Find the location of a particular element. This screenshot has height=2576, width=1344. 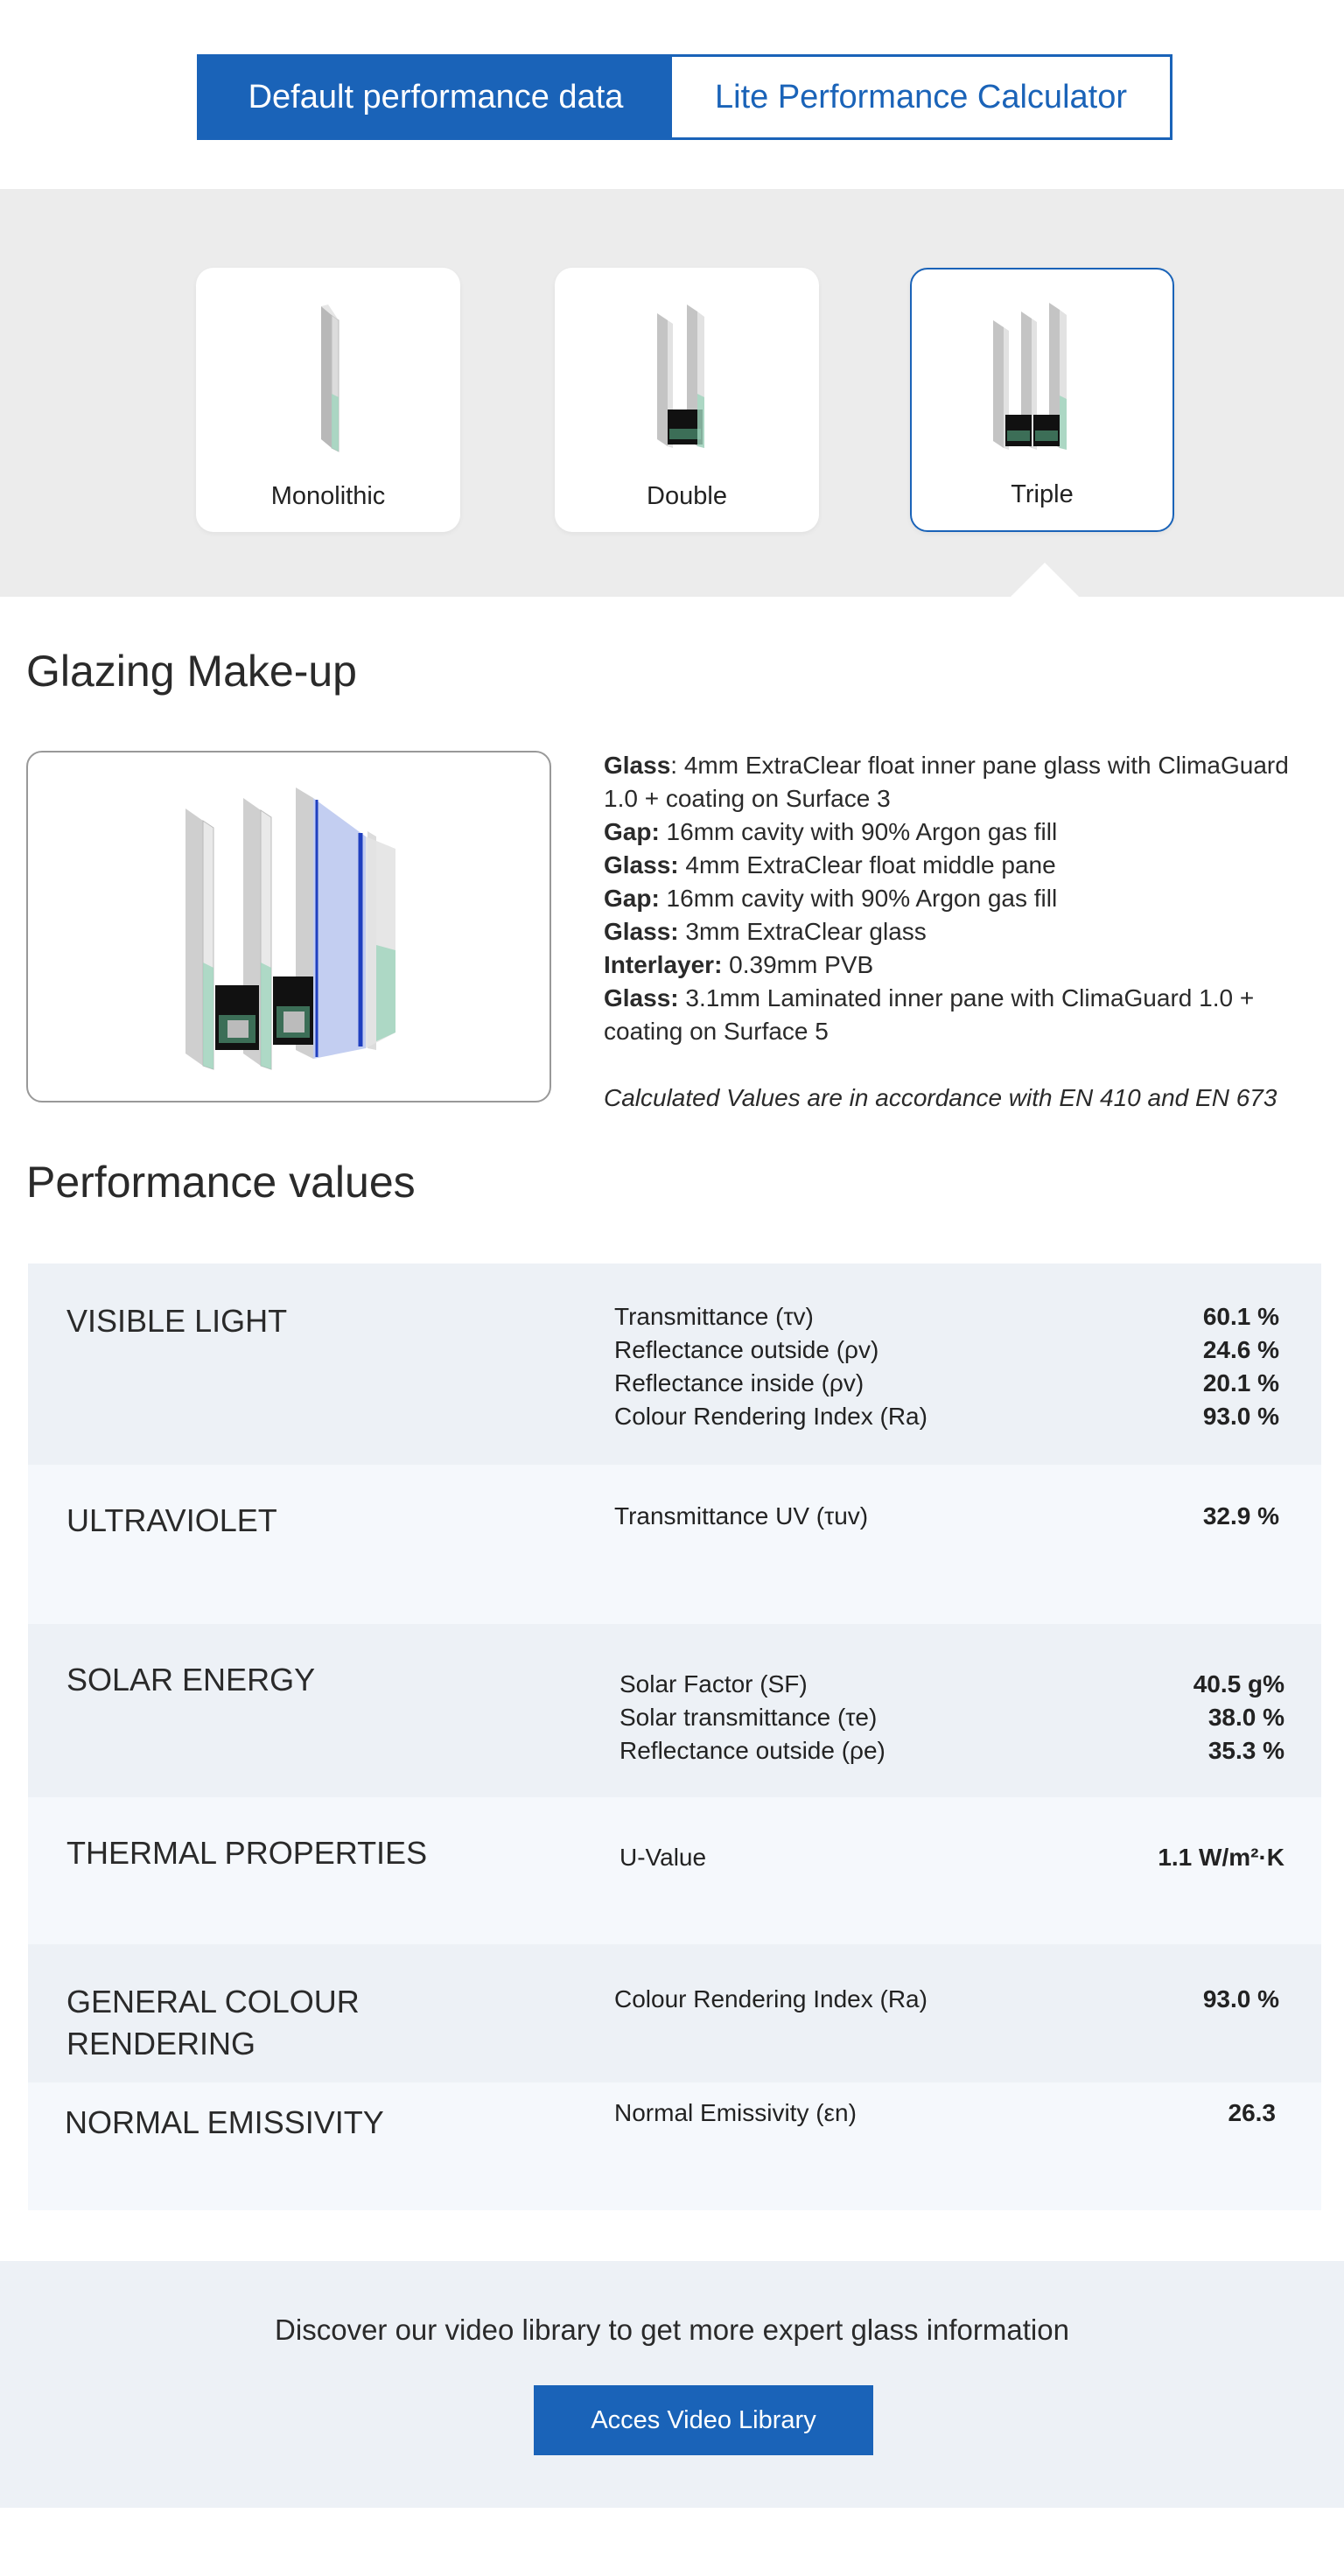

perf-metric: U-Value 1.1 W/m²·K is located at coordinates (952, 1857).